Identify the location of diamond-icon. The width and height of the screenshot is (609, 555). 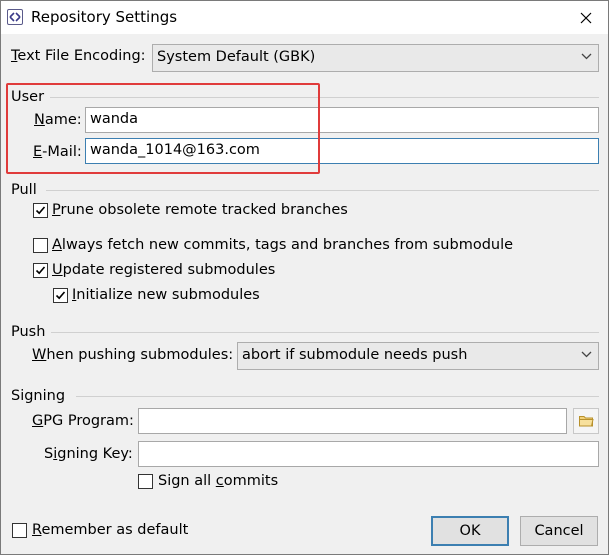
(15, 17).